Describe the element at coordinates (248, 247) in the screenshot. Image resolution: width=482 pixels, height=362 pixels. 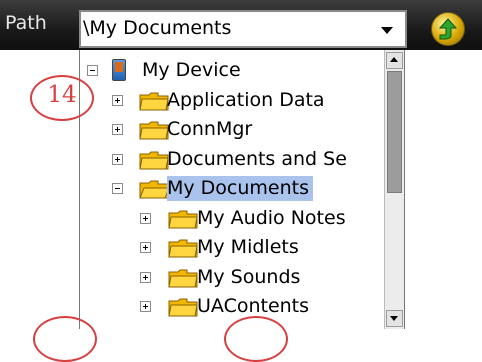
I see `tree-item-label: My Midlets` at that location.